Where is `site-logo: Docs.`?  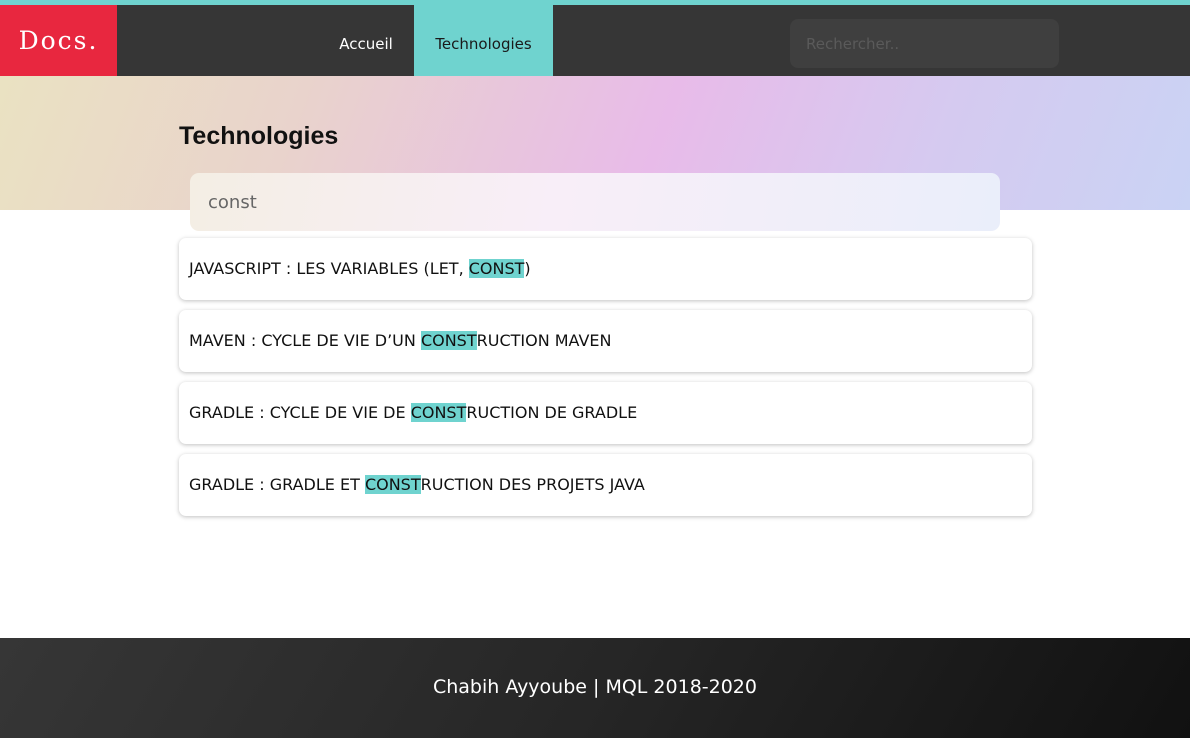 site-logo: Docs. is located at coordinates (58, 40).